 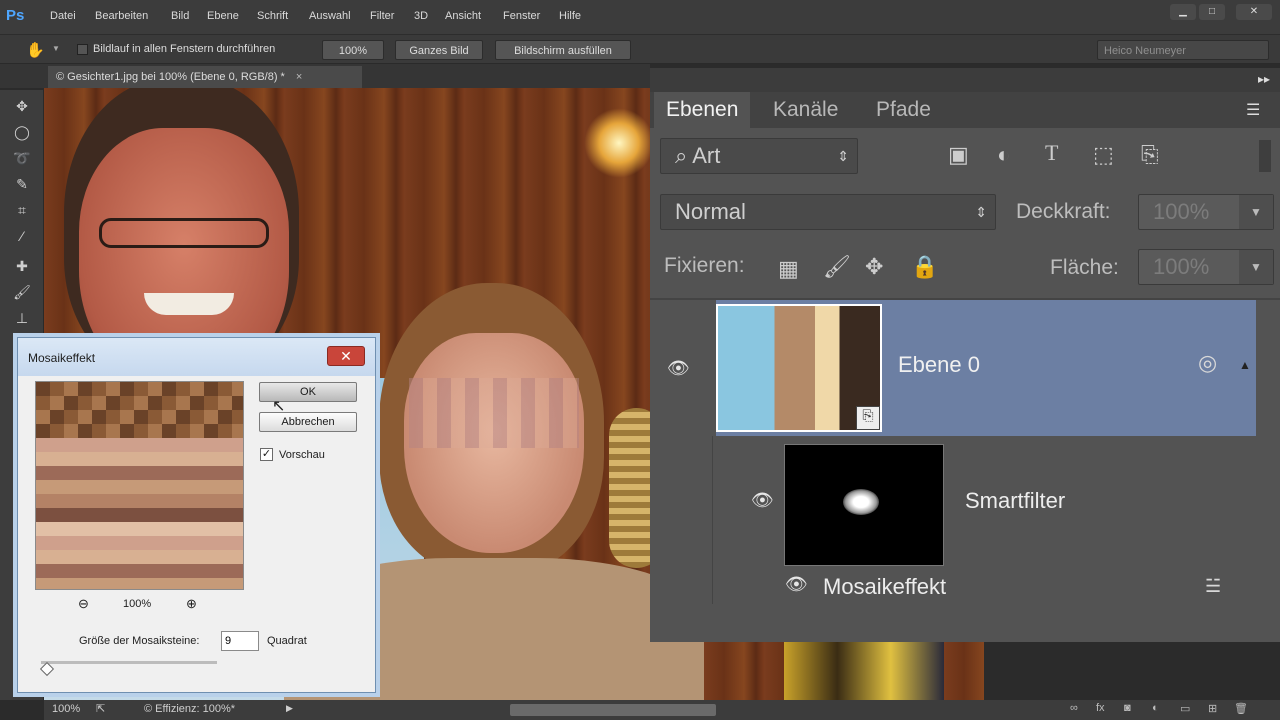 What do you see at coordinates (1183, 50) in the screenshot?
I see `workspace-user-dropdown: Heico Neumeyer` at bounding box center [1183, 50].